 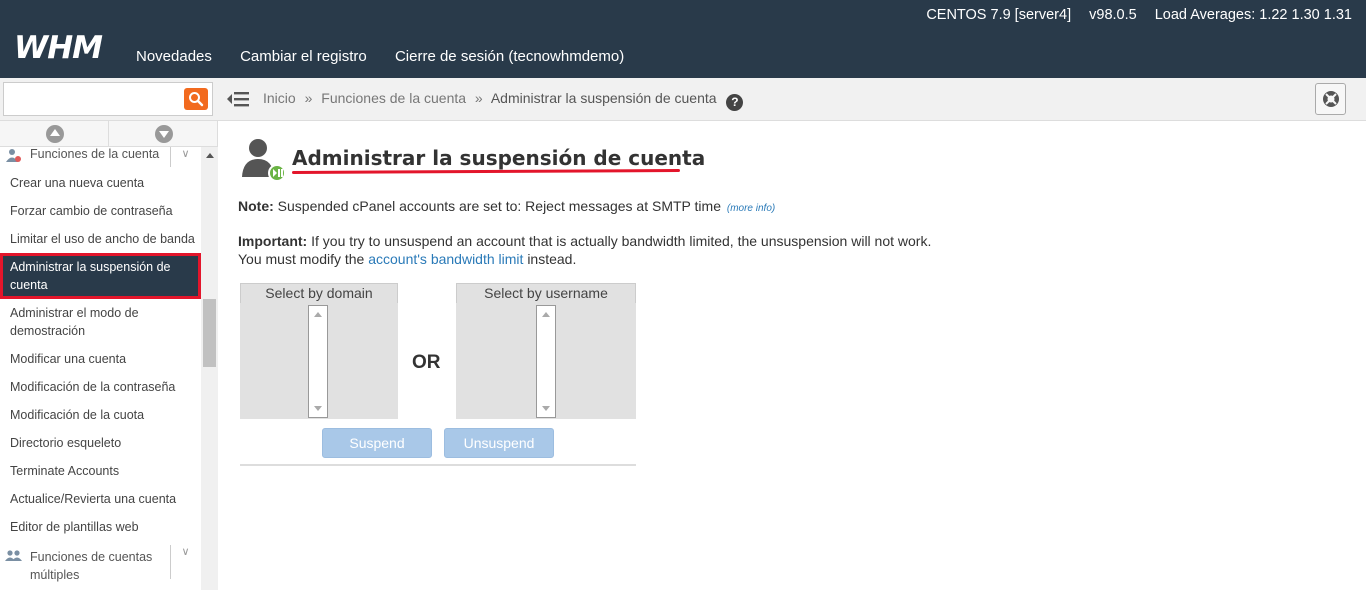 What do you see at coordinates (256, 206) in the screenshot?
I see `note-label: Note:` at bounding box center [256, 206].